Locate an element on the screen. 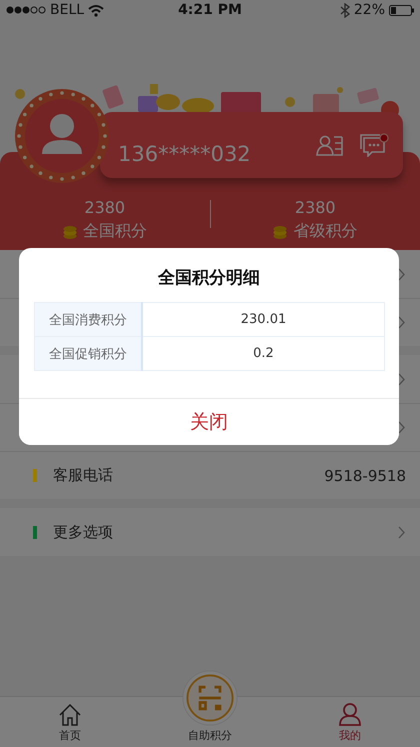 The image size is (420, 747). menu-label: 更多选项 is located at coordinates (83, 532).